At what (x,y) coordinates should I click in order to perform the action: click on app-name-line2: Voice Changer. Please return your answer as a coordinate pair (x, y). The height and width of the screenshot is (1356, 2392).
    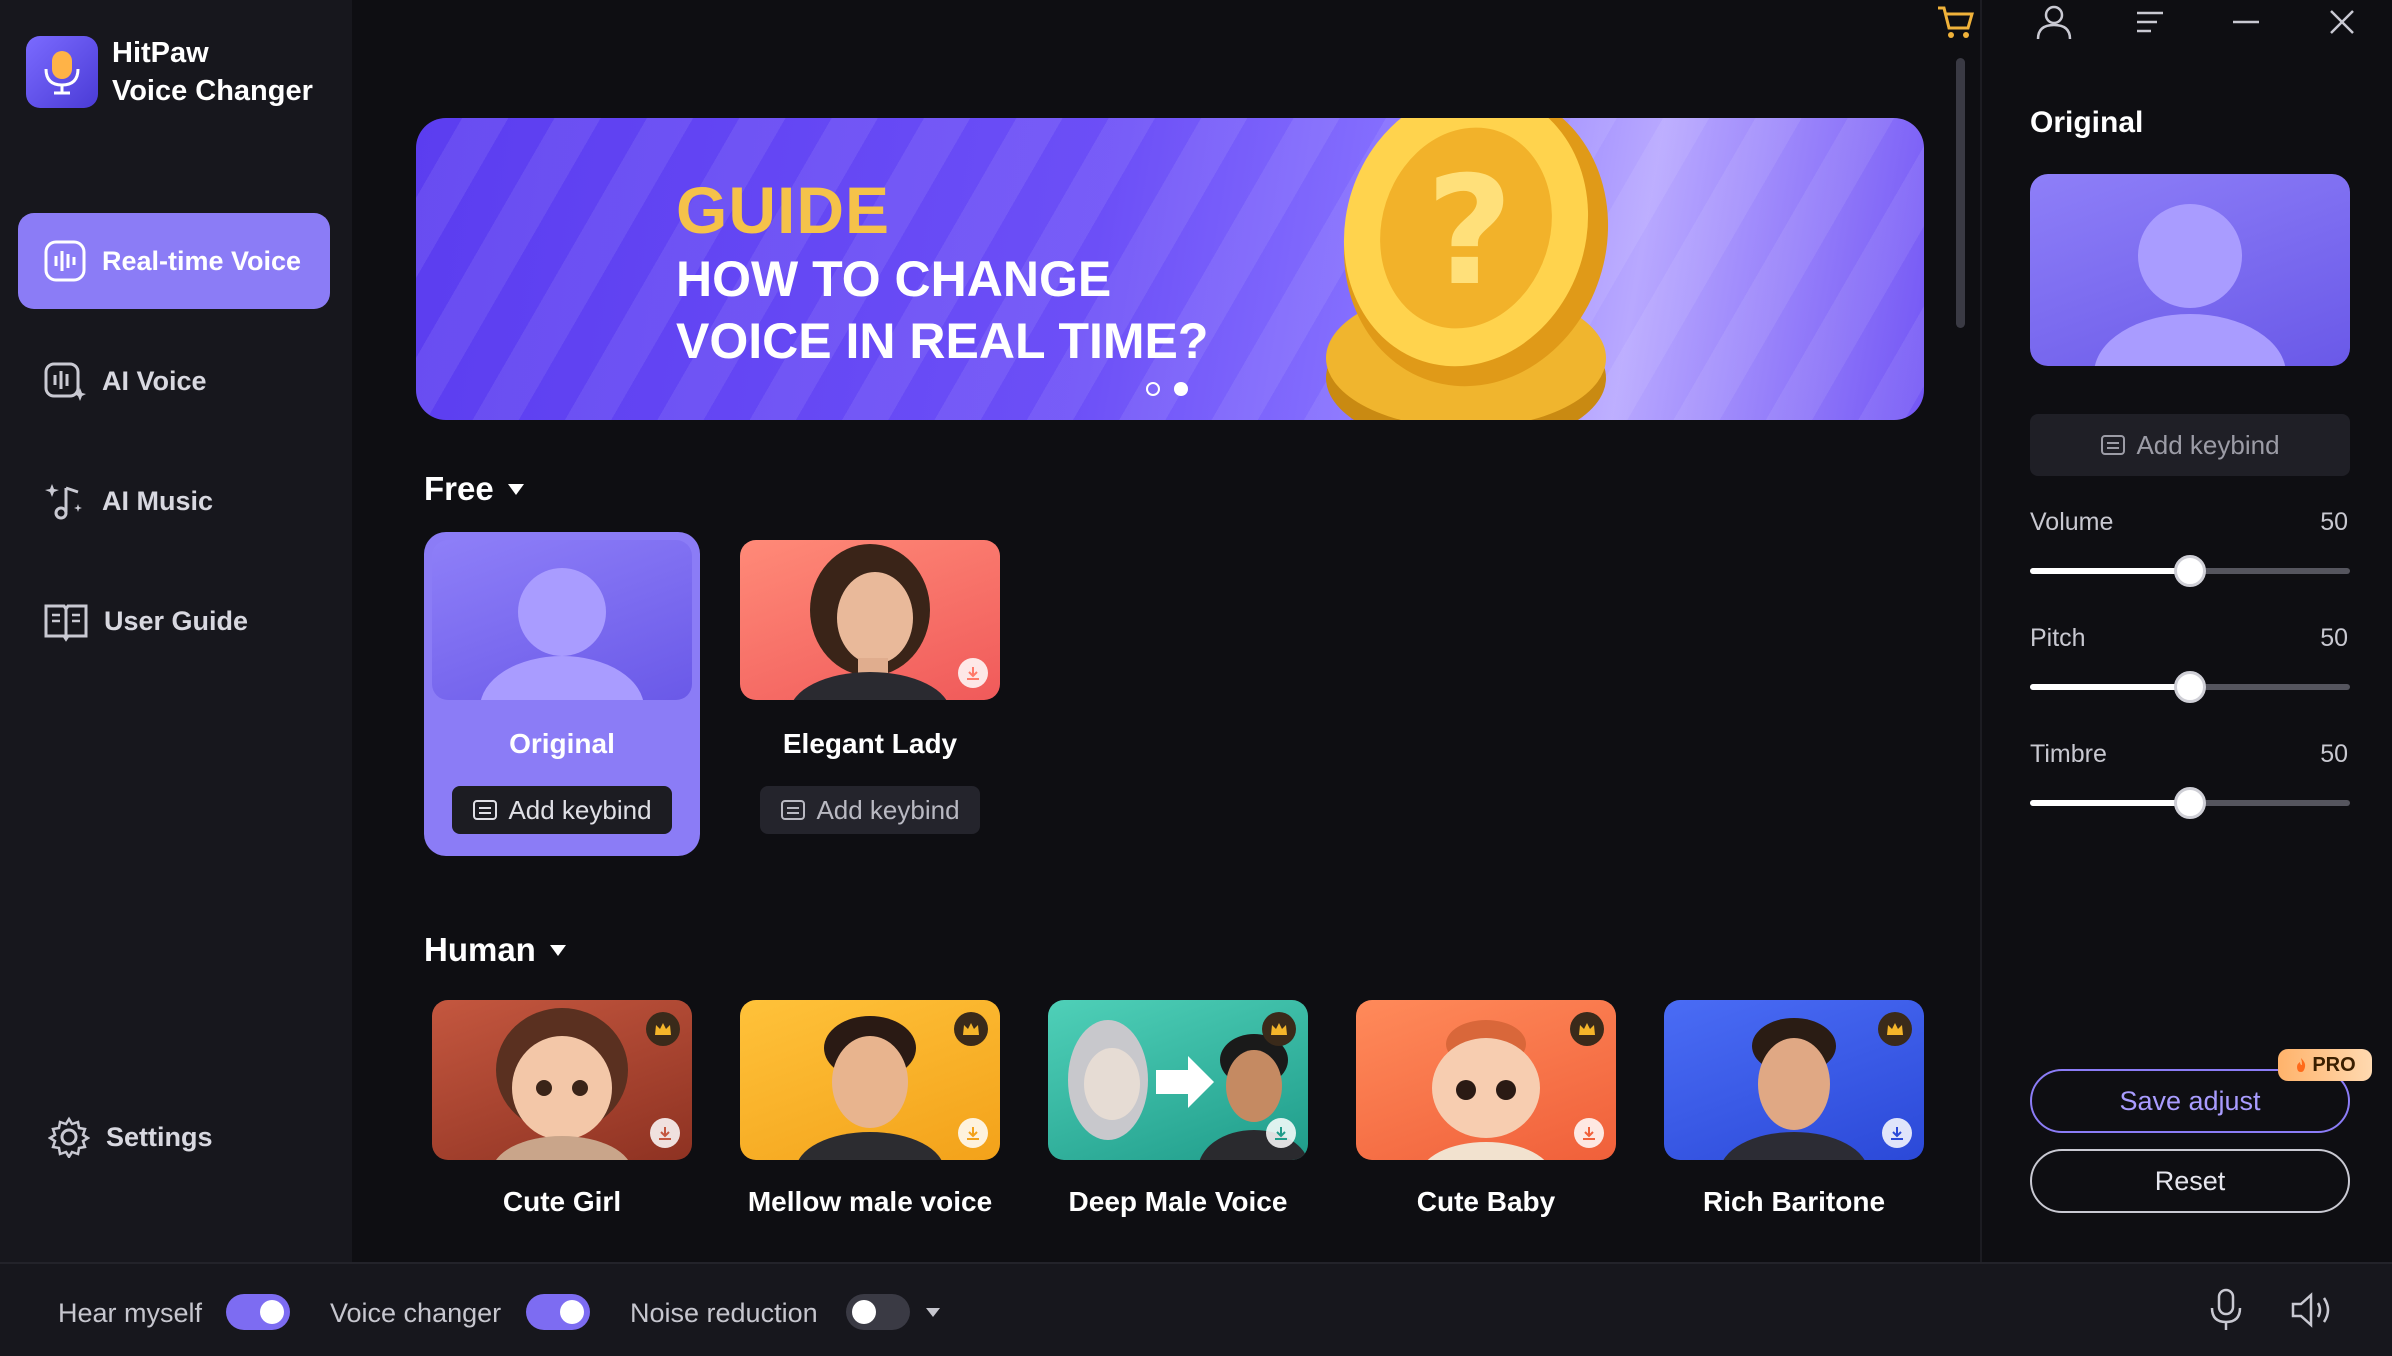
    Looking at the image, I should click on (212, 91).